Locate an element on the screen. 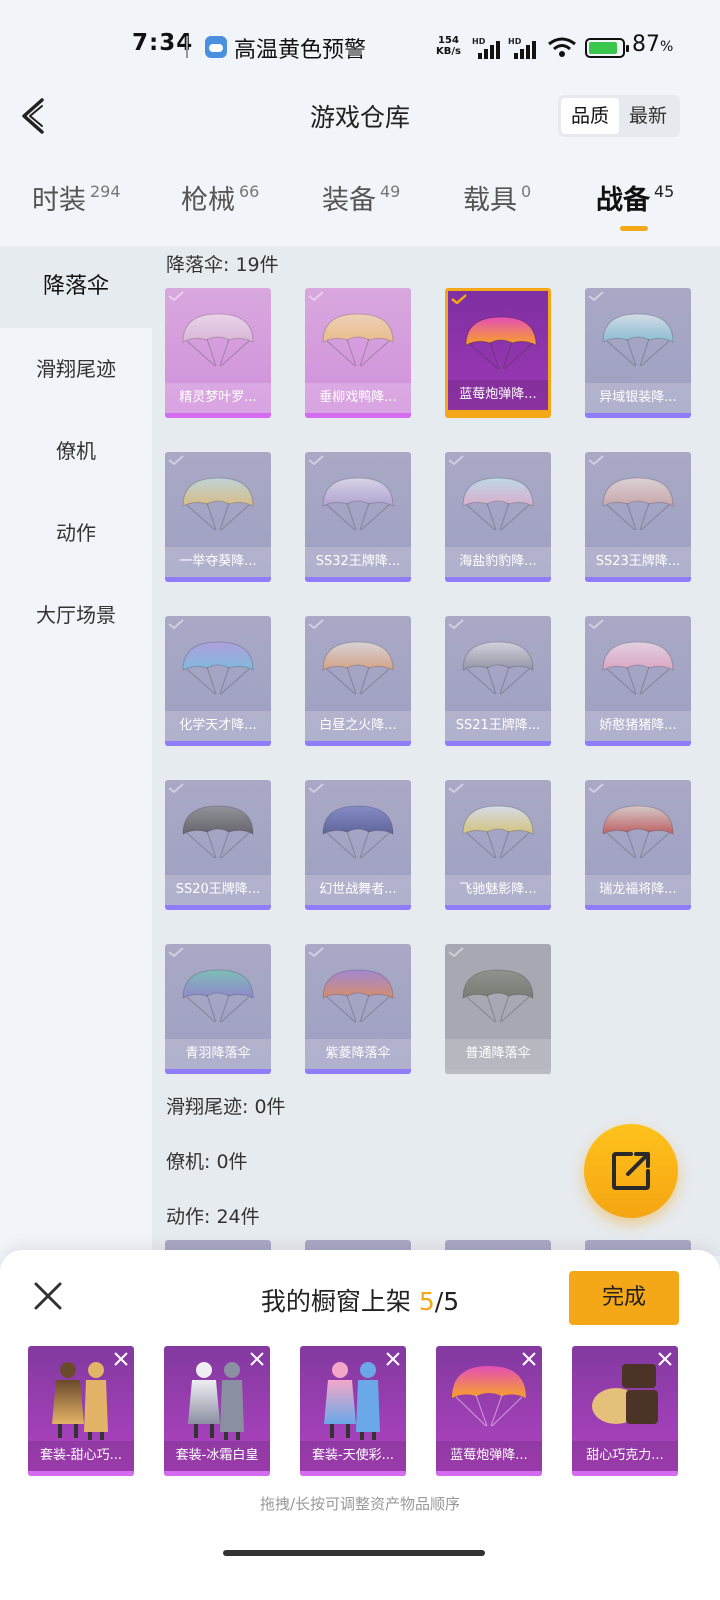  weather-alert-text: 高温黄色预警 is located at coordinates (300, 50).